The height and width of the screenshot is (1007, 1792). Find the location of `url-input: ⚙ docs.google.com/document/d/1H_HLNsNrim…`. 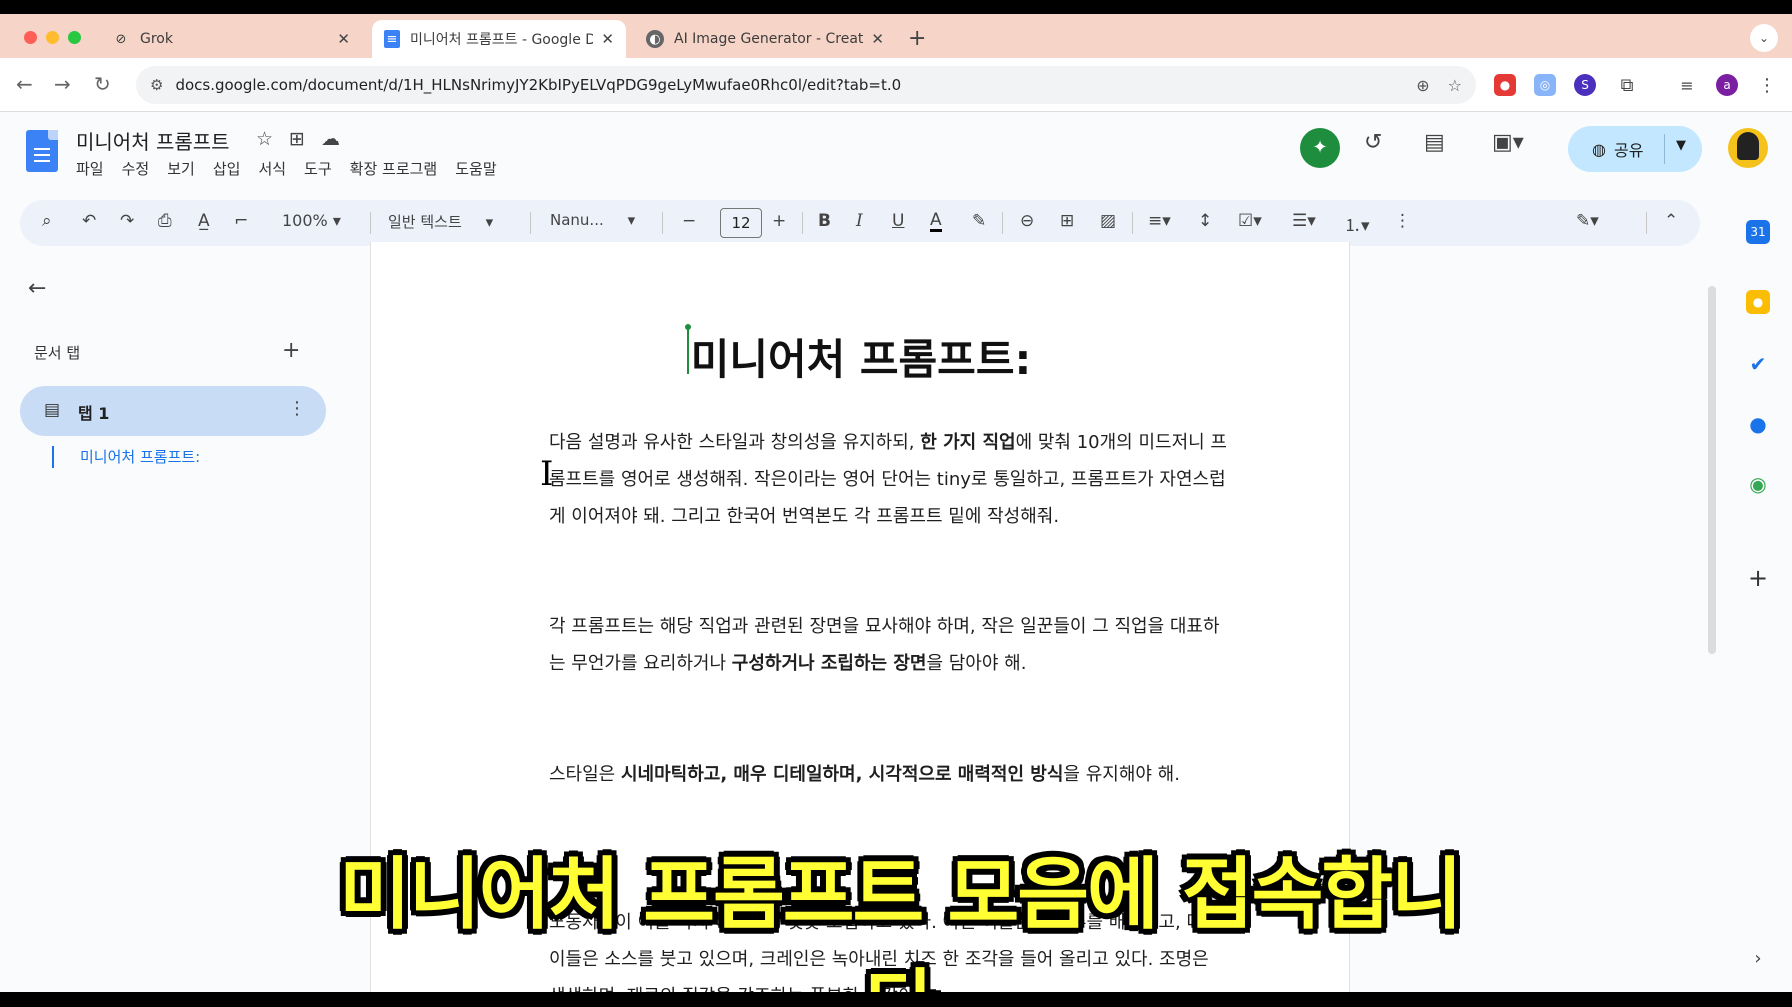

url-input: ⚙ docs.google.com/document/d/1H_HLNsNrim… is located at coordinates (806, 85).